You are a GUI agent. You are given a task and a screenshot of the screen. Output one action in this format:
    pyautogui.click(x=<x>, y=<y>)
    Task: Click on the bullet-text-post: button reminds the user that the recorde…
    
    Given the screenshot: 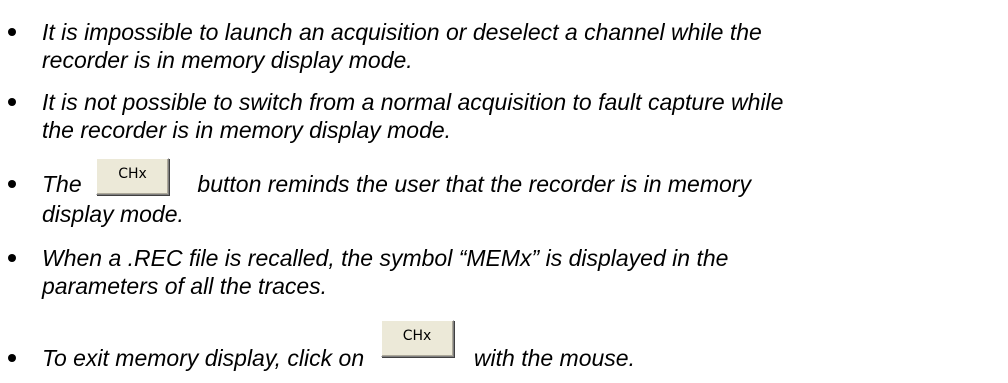 What is the action you would take?
    pyautogui.click(x=474, y=184)
    